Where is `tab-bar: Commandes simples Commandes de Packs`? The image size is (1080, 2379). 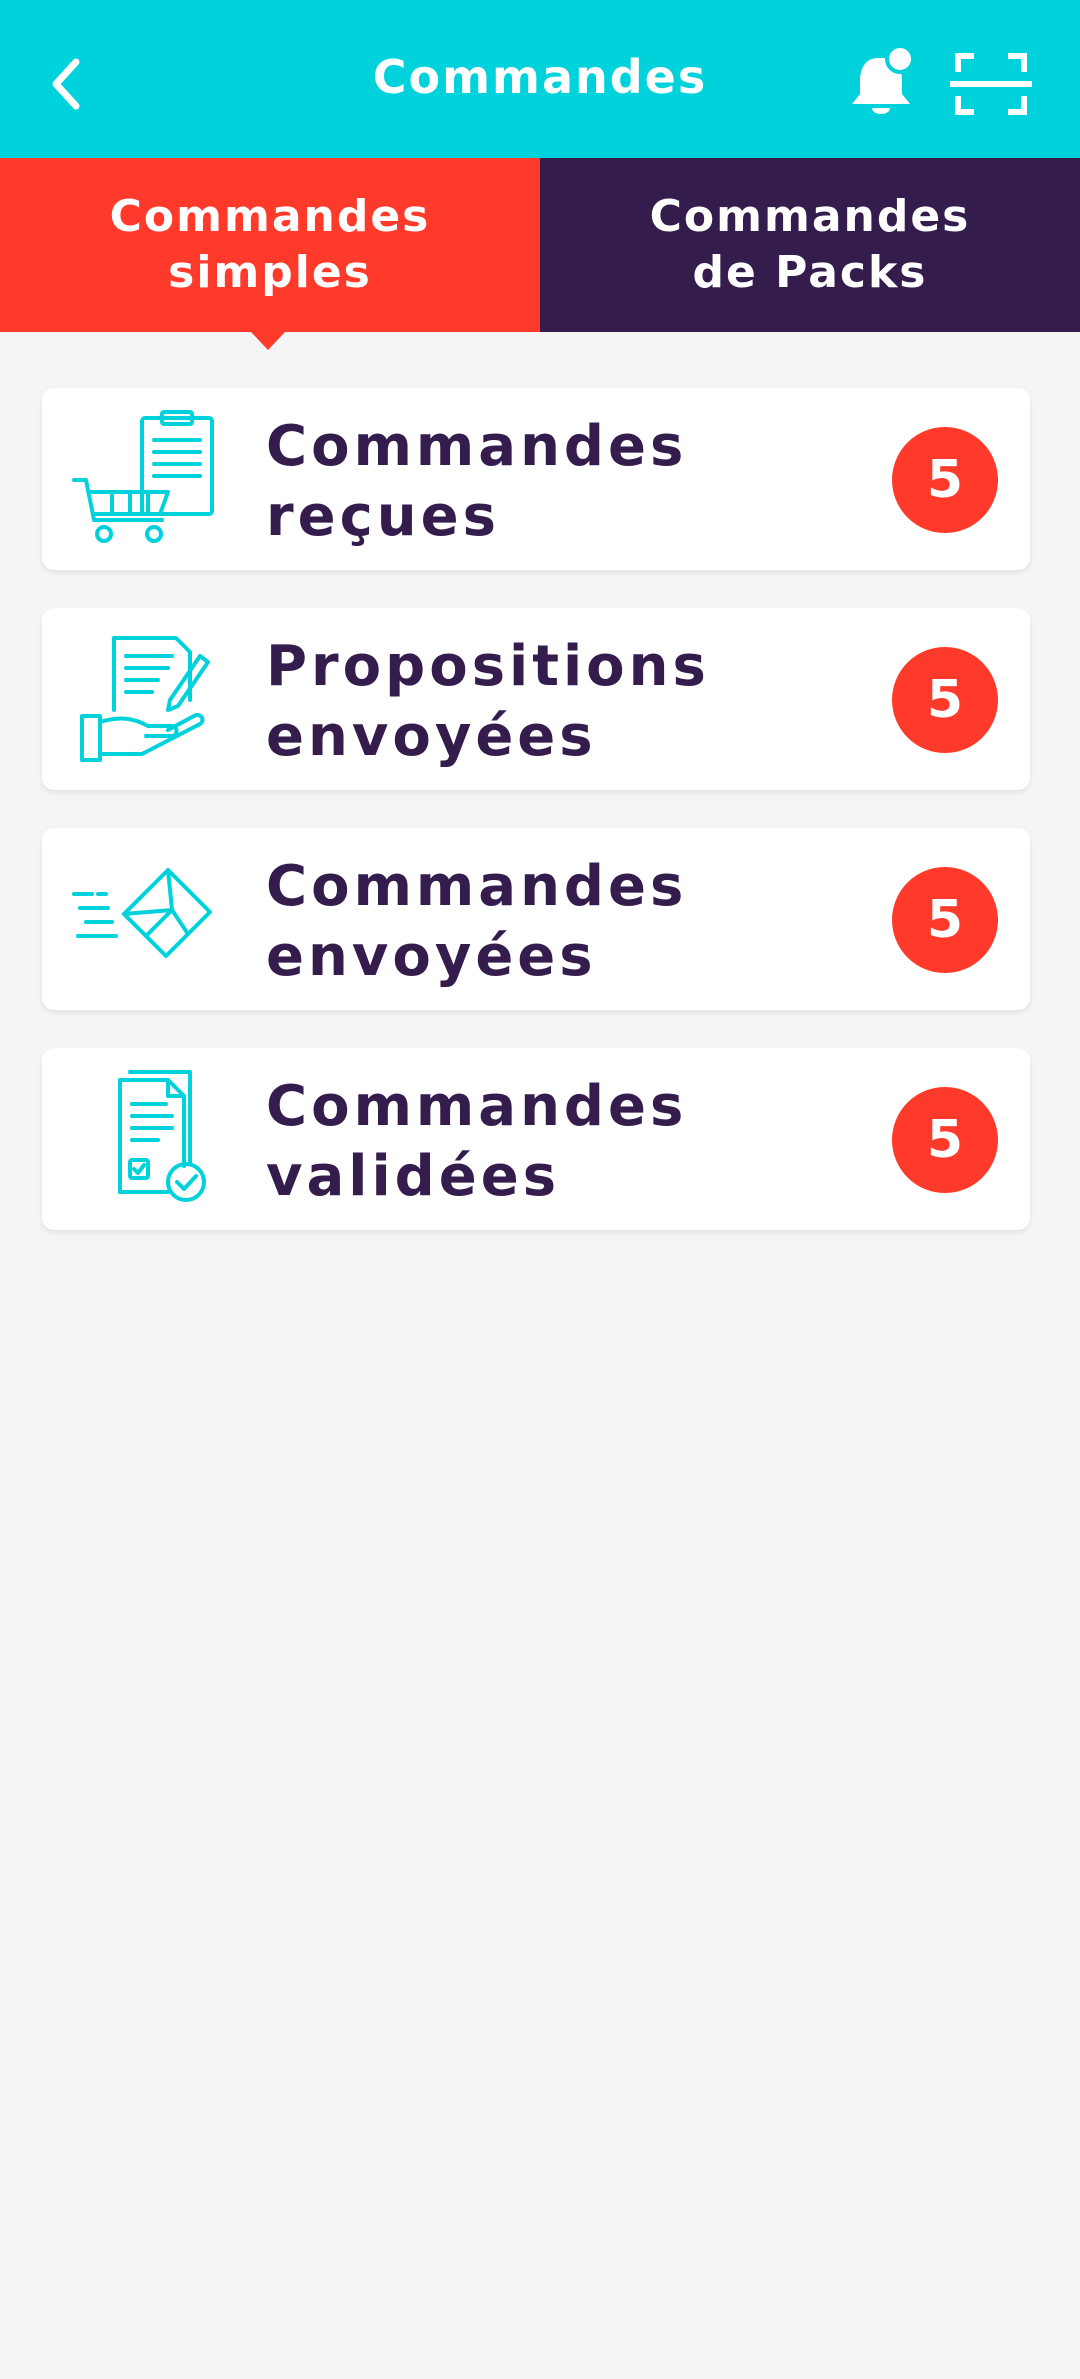 tab-bar: Commandes simples Commandes de Packs is located at coordinates (540, 245).